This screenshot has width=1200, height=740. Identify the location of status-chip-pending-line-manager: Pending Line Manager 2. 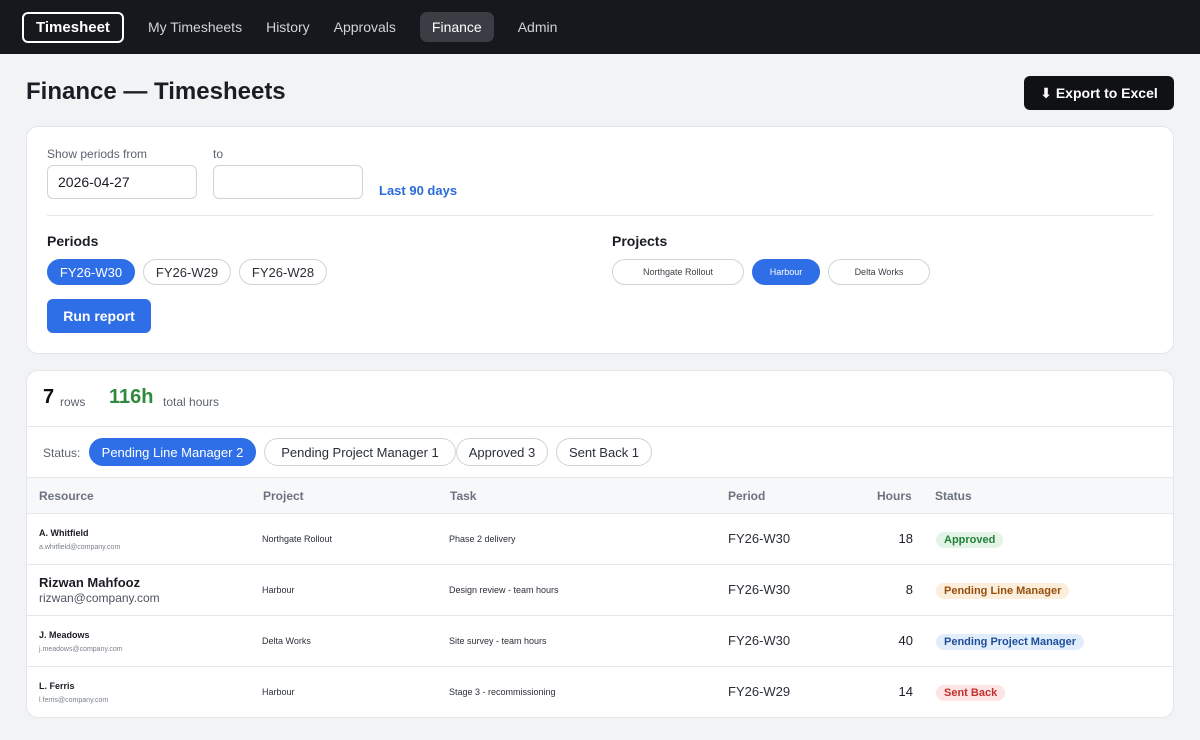
(172, 452).